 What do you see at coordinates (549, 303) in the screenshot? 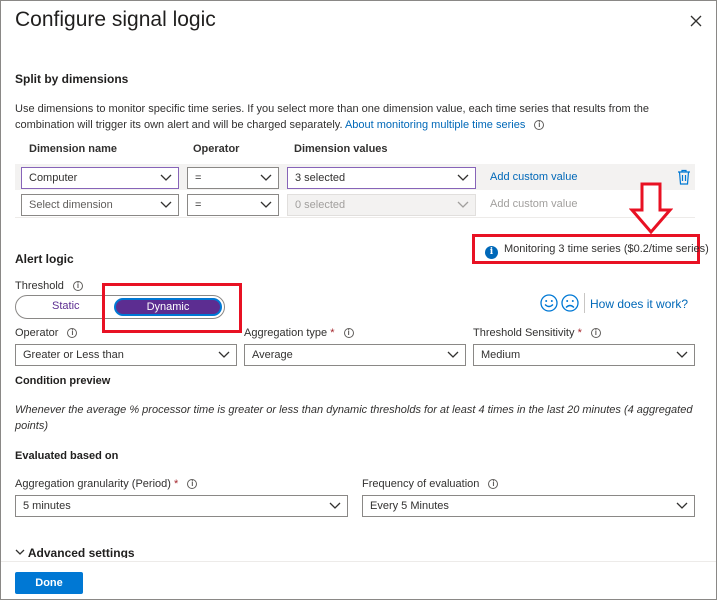
I see `smile-icon` at bounding box center [549, 303].